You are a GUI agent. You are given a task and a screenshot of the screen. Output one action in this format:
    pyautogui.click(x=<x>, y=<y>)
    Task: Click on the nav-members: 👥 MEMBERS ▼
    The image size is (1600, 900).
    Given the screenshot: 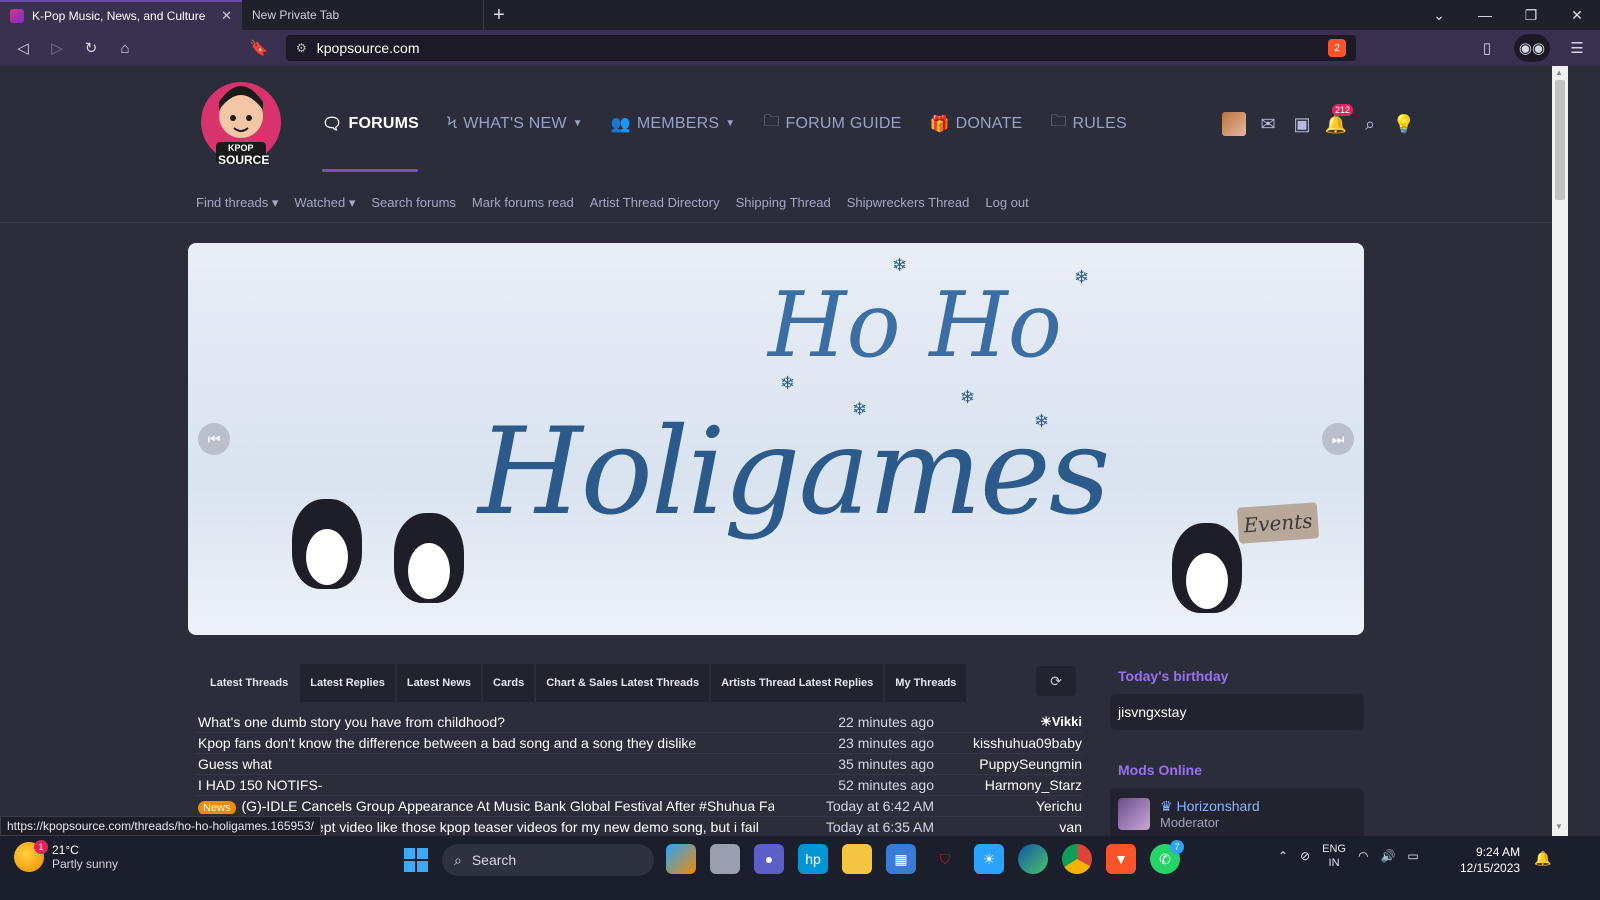 What is the action you would take?
    pyautogui.click(x=673, y=124)
    